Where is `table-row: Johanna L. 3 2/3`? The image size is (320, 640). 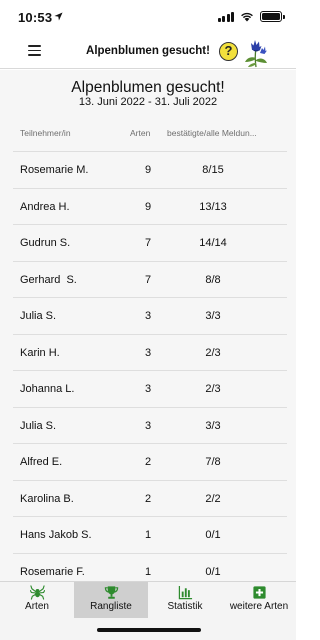
table-row: Johanna L. 3 2/3 is located at coordinates (150, 388).